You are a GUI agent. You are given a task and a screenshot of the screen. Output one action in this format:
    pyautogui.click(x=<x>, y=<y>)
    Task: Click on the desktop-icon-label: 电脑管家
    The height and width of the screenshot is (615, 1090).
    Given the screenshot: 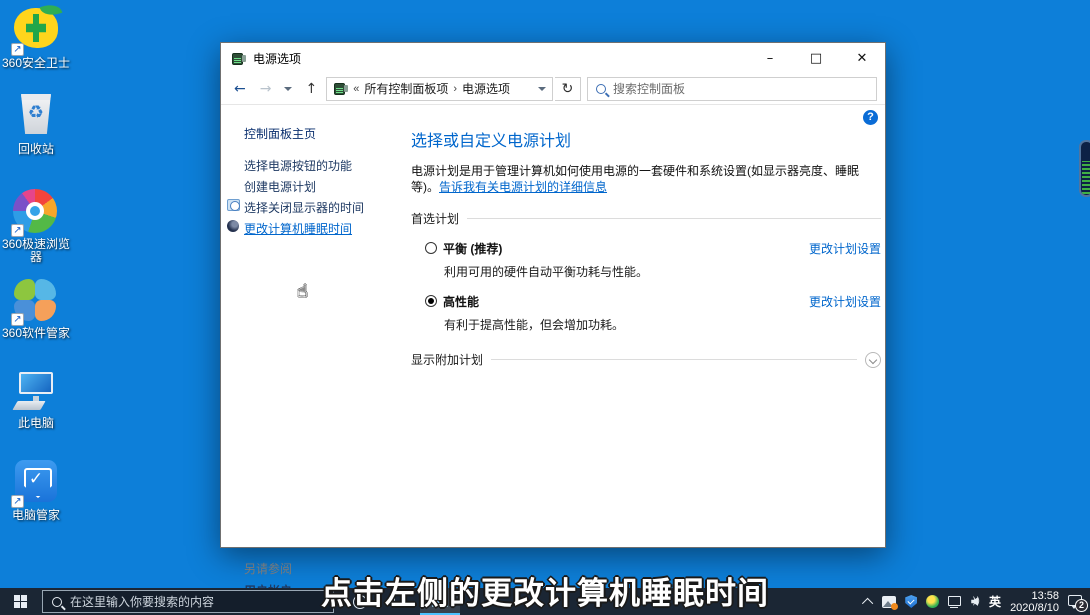 What is the action you would take?
    pyautogui.click(x=35, y=515)
    